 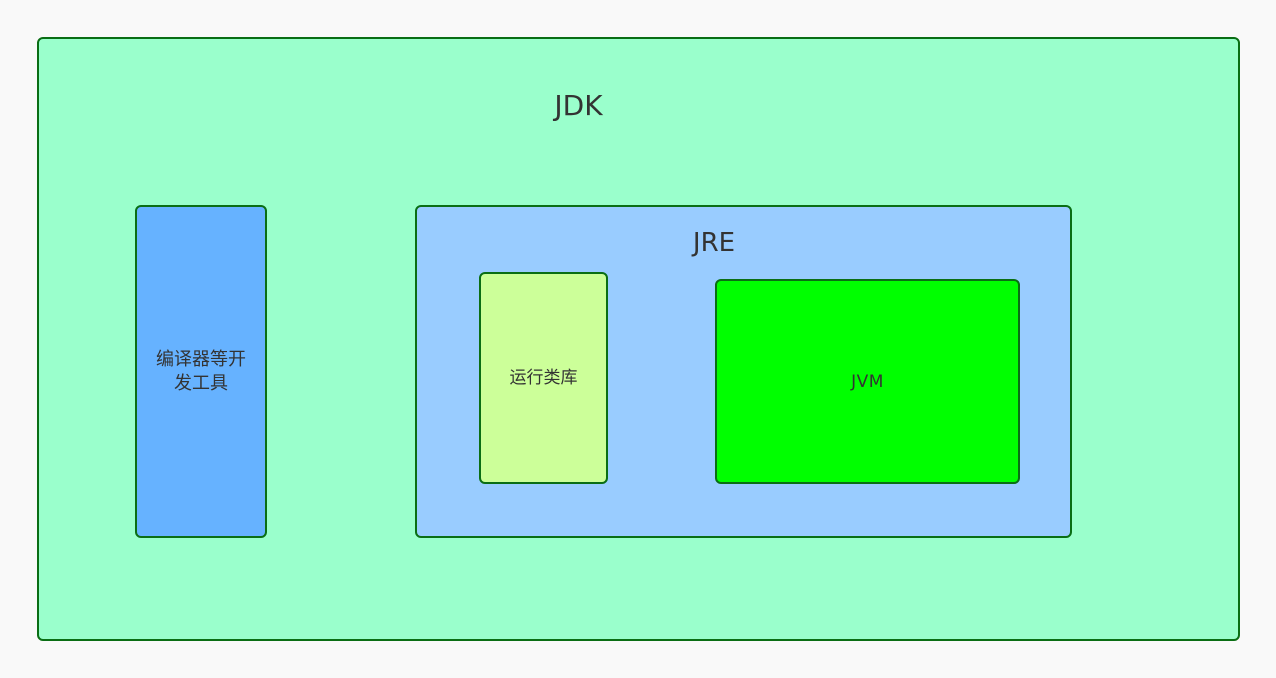 I want to click on runtime-library-box: 运行类库, so click(x=543, y=378).